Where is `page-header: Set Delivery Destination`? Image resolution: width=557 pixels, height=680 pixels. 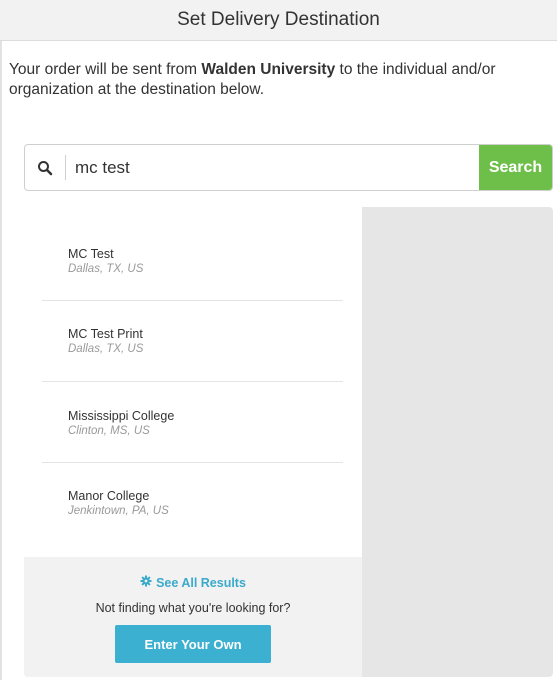 page-header: Set Delivery Destination is located at coordinates (278, 20).